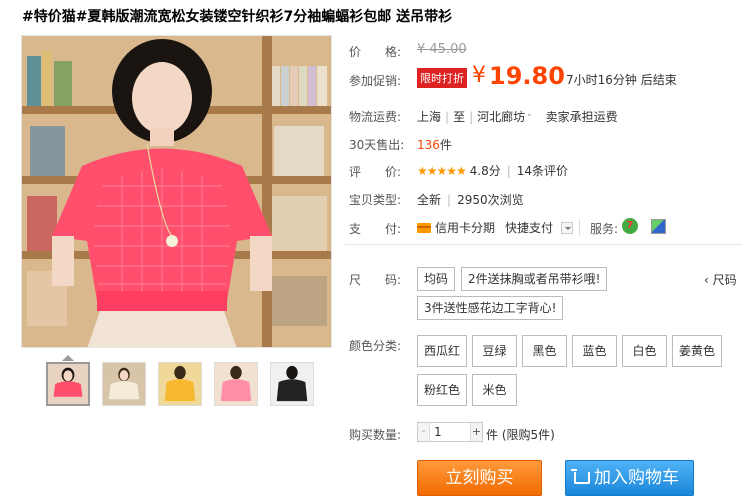 The height and width of the screenshot is (499, 742). I want to click on buy-now-button: 立刻购买, so click(479, 478).